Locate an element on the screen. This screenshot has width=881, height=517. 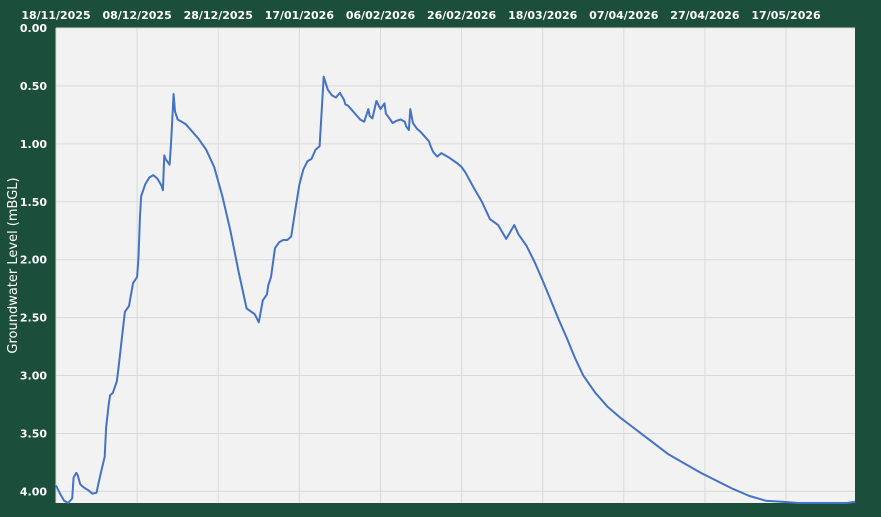
y-tick-label: 0.50 is located at coordinates (33, 86).